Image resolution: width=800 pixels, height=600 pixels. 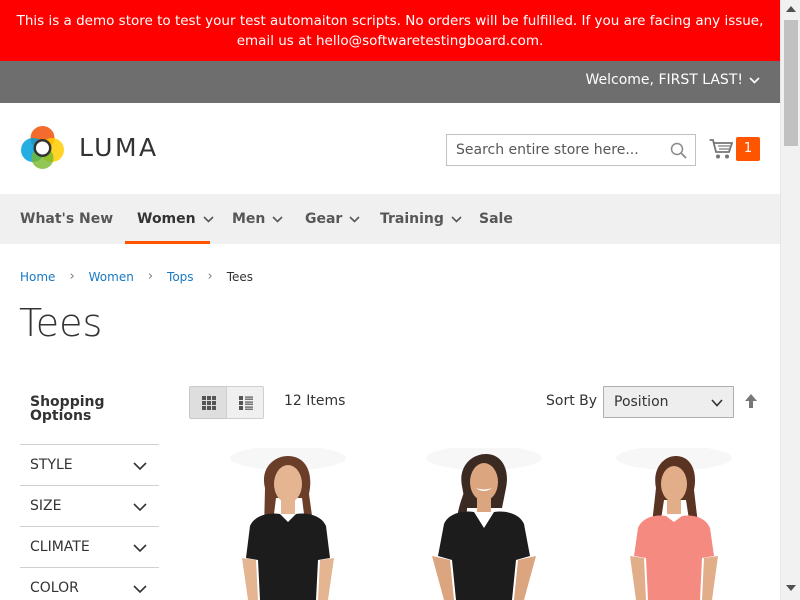 I want to click on sort-by-select: Position, so click(x=668, y=402).